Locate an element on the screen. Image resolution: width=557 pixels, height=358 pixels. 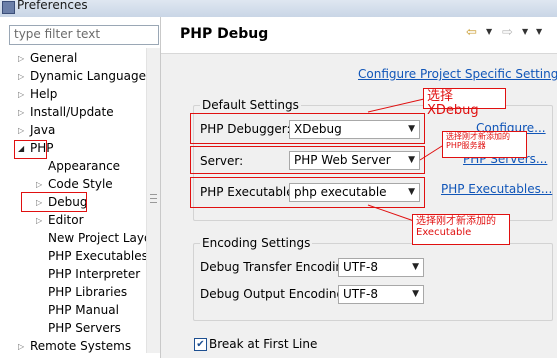
annotation-executable-note: 选择刚才新添加的 Executable is located at coordinates (461, 229).